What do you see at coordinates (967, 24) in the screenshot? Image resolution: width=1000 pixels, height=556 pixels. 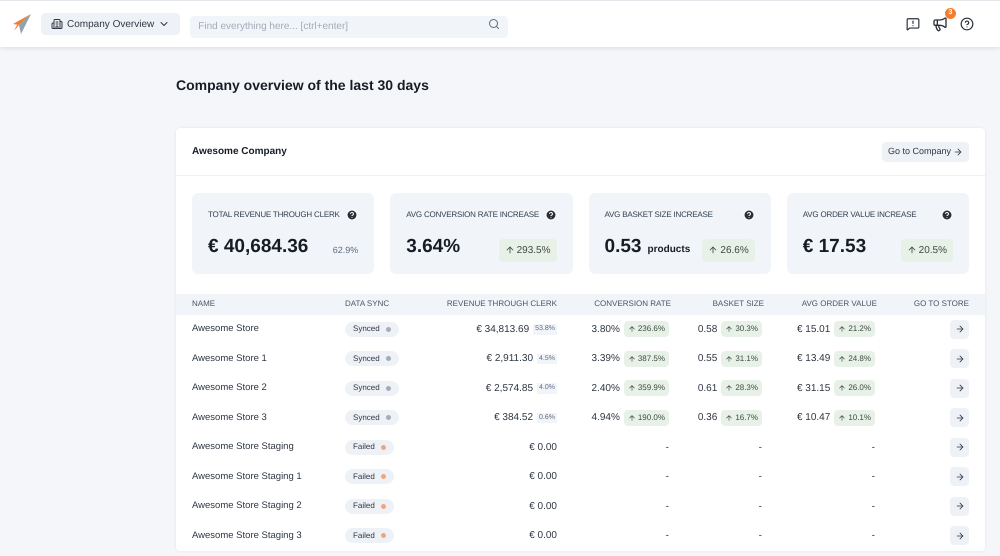 I see `help-icon` at bounding box center [967, 24].